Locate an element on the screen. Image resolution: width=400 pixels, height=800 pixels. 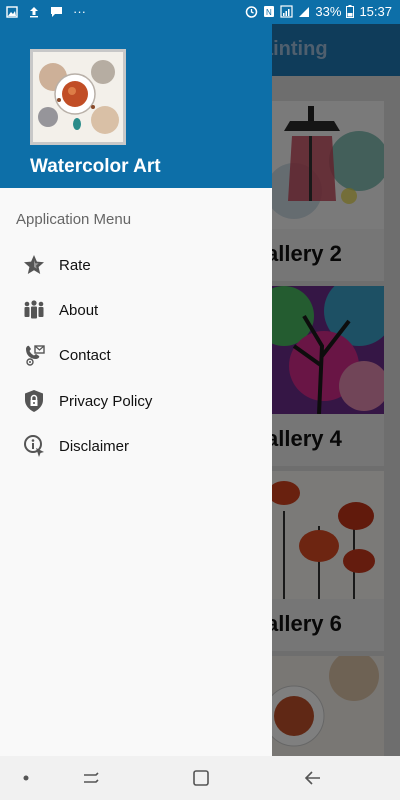
back-icon is located at coordinates (313, 778).